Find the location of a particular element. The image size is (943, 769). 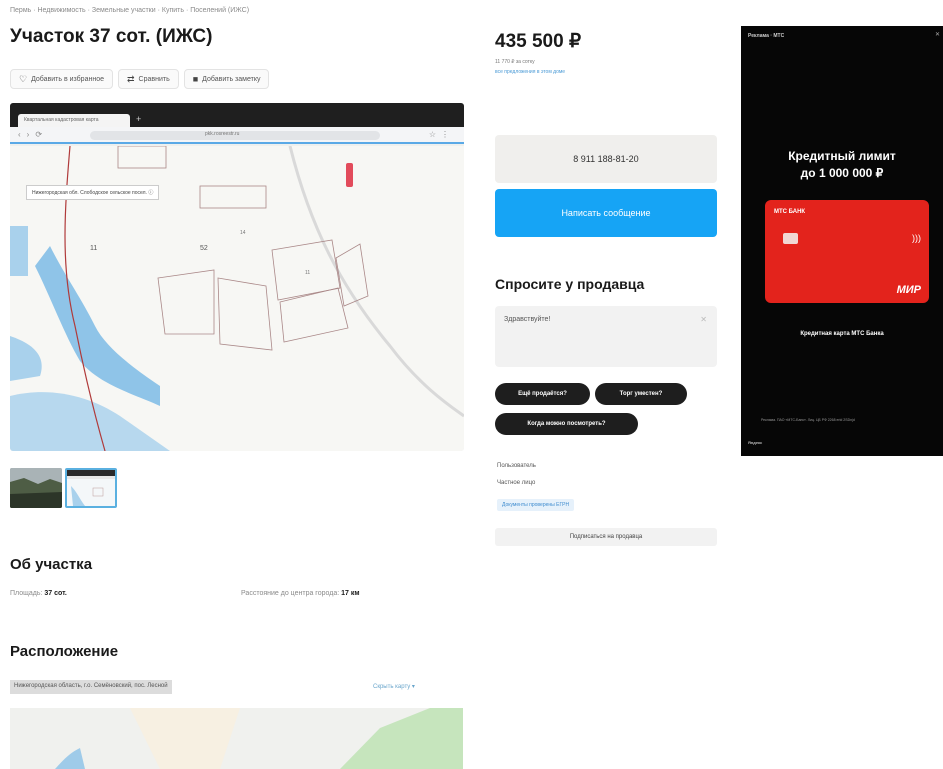

landscape-photo is located at coordinates (36, 488).